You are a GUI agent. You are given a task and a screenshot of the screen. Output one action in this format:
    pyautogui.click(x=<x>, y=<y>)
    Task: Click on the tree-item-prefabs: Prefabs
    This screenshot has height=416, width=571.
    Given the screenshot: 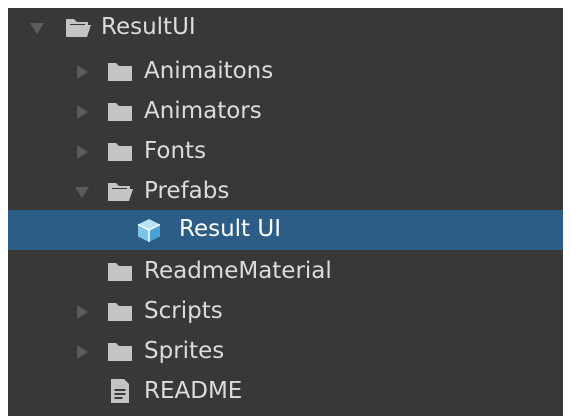 What is the action you would take?
    pyautogui.click(x=285, y=192)
    